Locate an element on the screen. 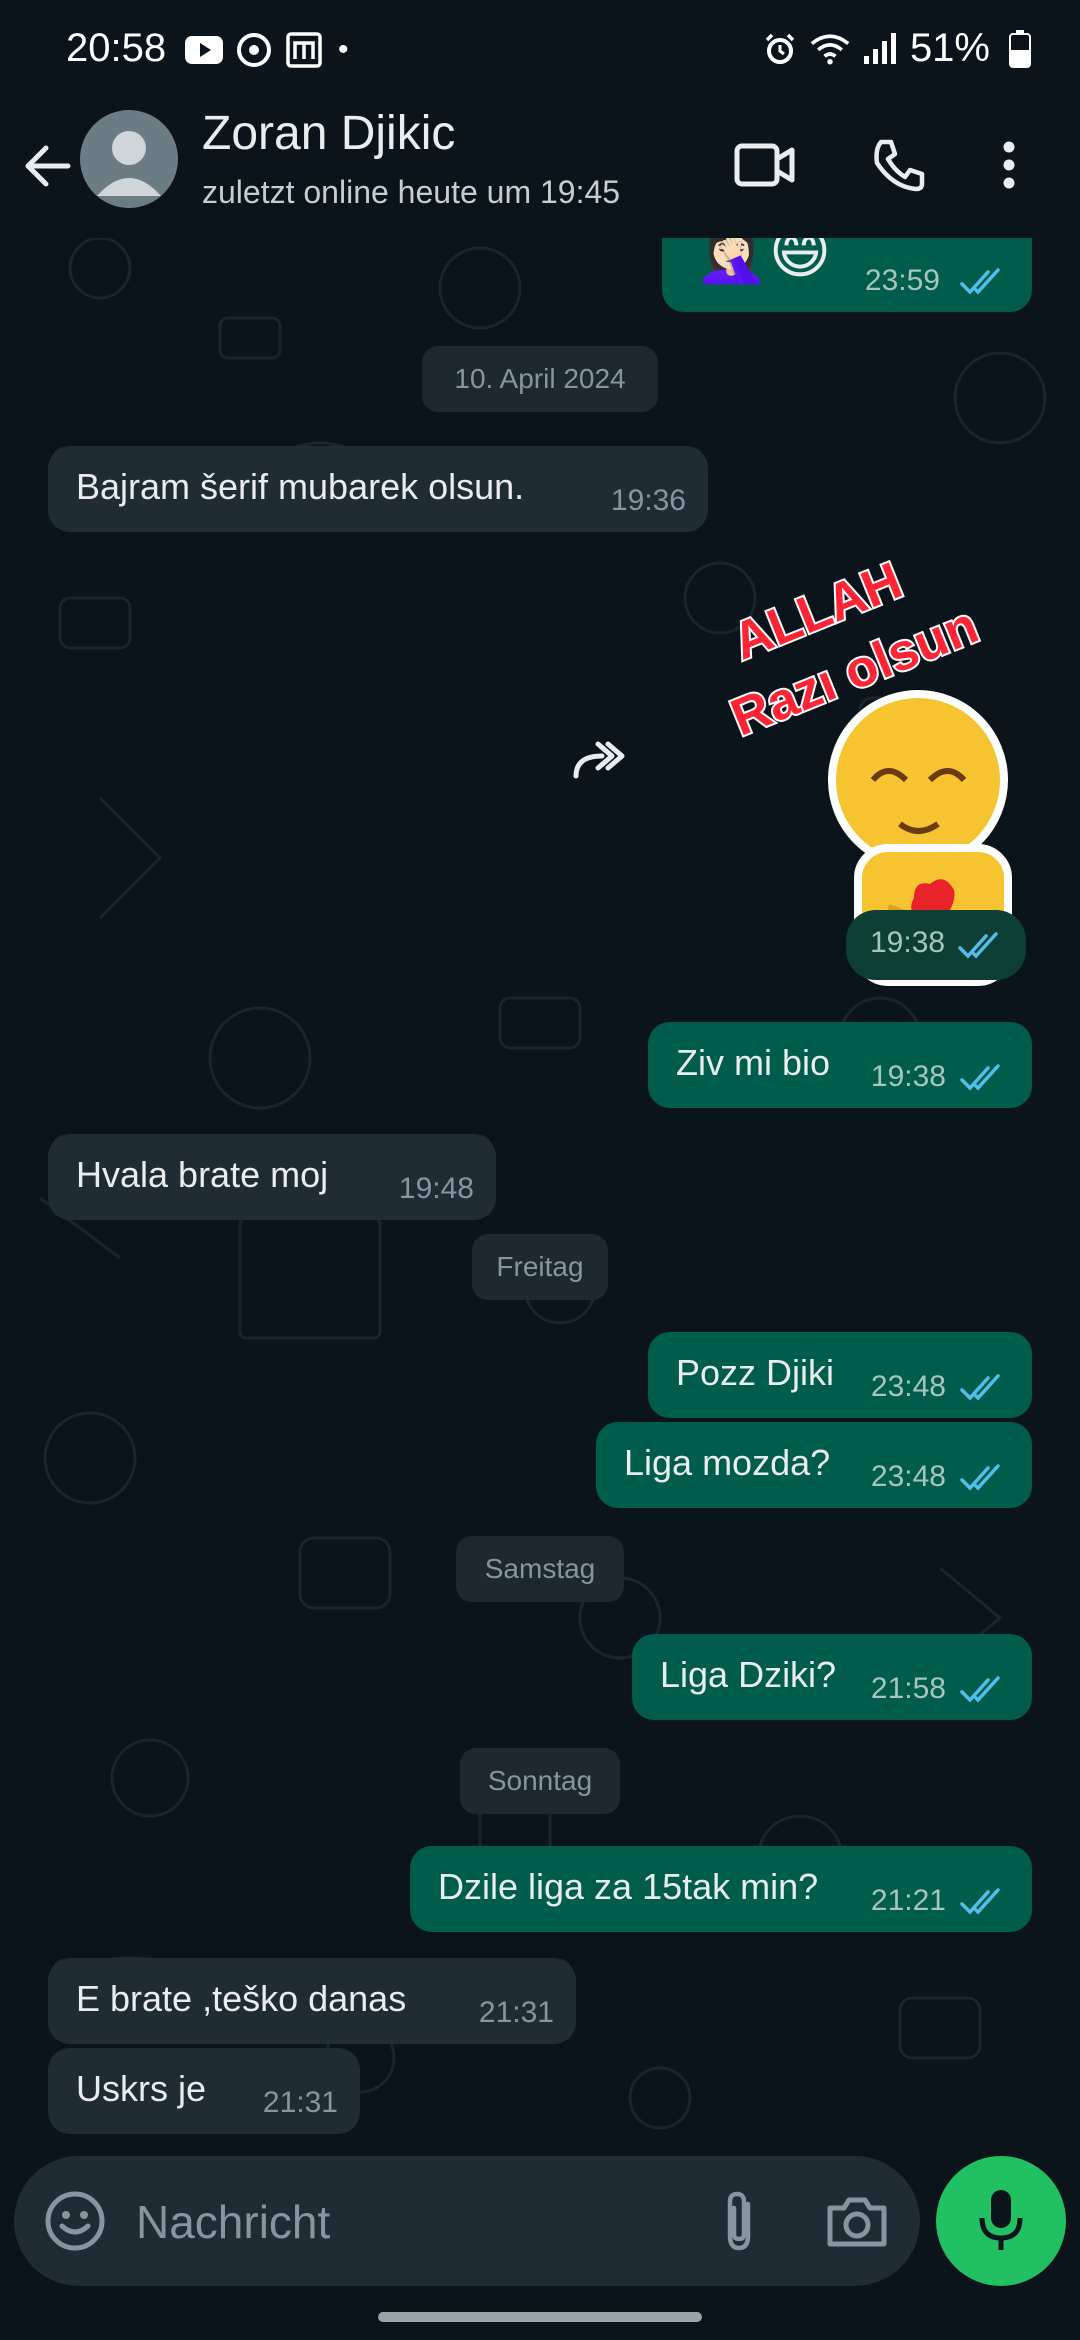 This screenshot has height=2340, width=1080. alarm-icon is located at coordinates (780, 49).